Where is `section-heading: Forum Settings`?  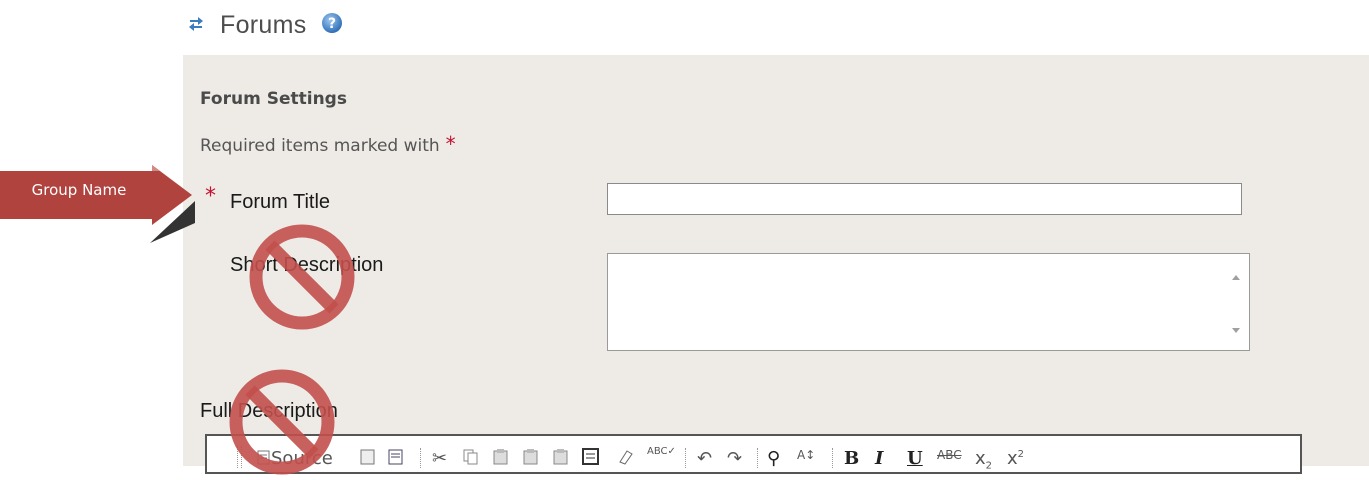 section-heading: Forum Settings is located at coordinates (273, 99).